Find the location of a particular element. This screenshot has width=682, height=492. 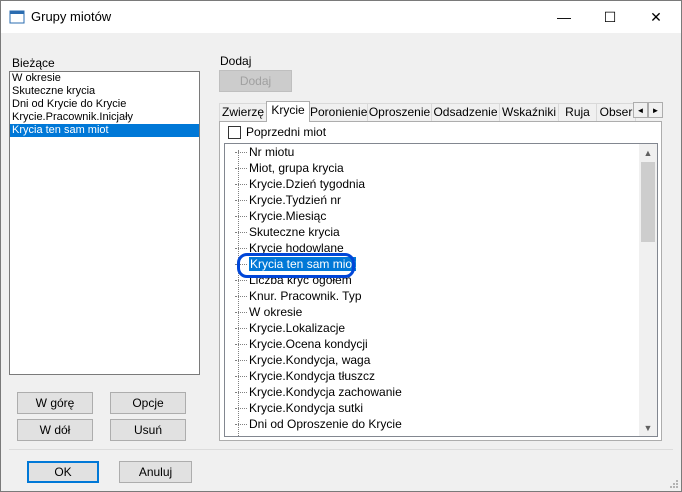

tree-item: W okresie is located at coordinates (268, 312).